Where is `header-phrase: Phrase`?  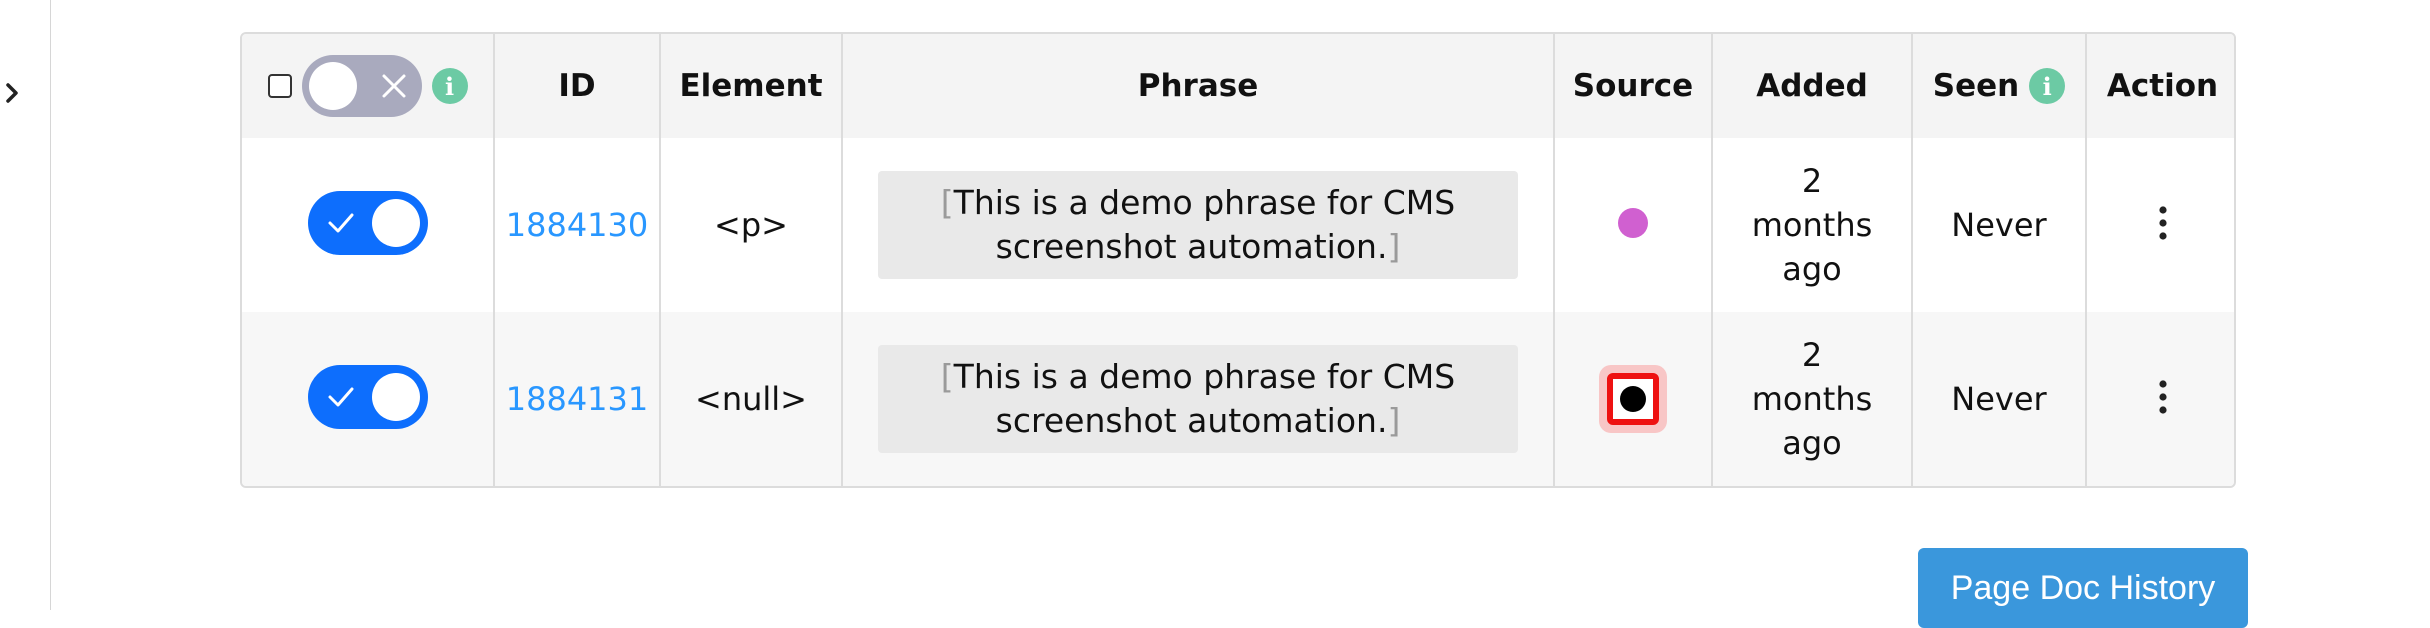 header-phrase: Phrase is located at coordinates (1198, 86).